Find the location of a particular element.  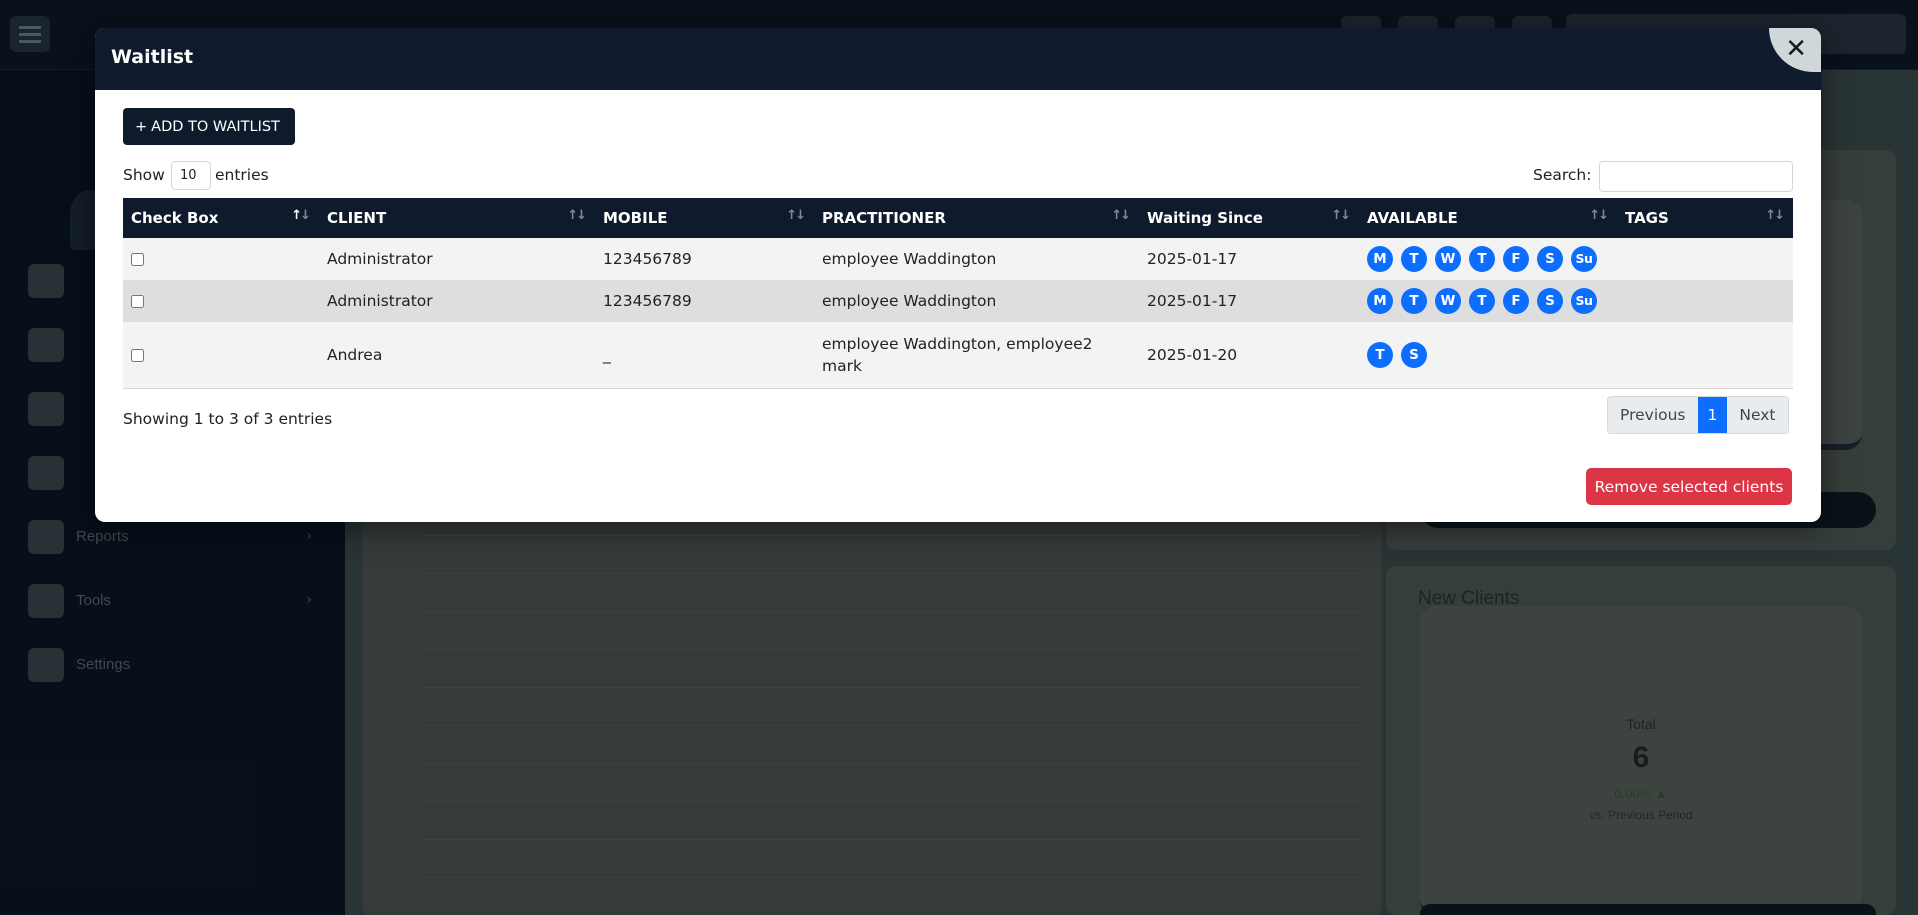

column-header-client: CLIENT ↑↓ is located at coordinates (457, 218).